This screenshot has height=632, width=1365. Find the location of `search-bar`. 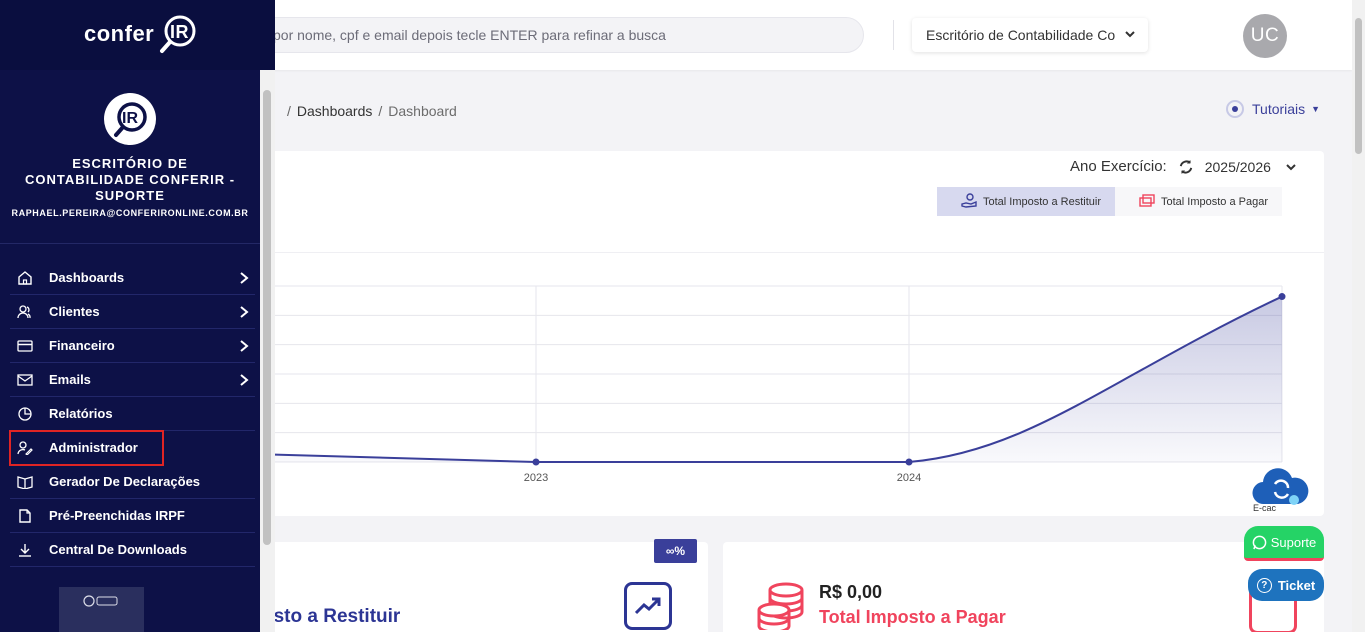

search-bar is located at coordinates (557, 35).